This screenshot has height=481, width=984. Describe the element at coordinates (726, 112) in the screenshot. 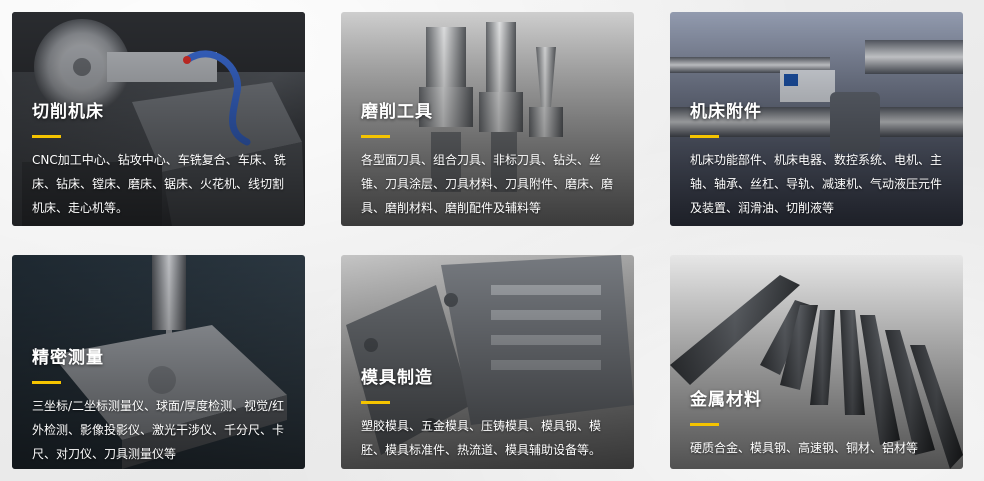

I see `card-title: 机床附件` at that location.